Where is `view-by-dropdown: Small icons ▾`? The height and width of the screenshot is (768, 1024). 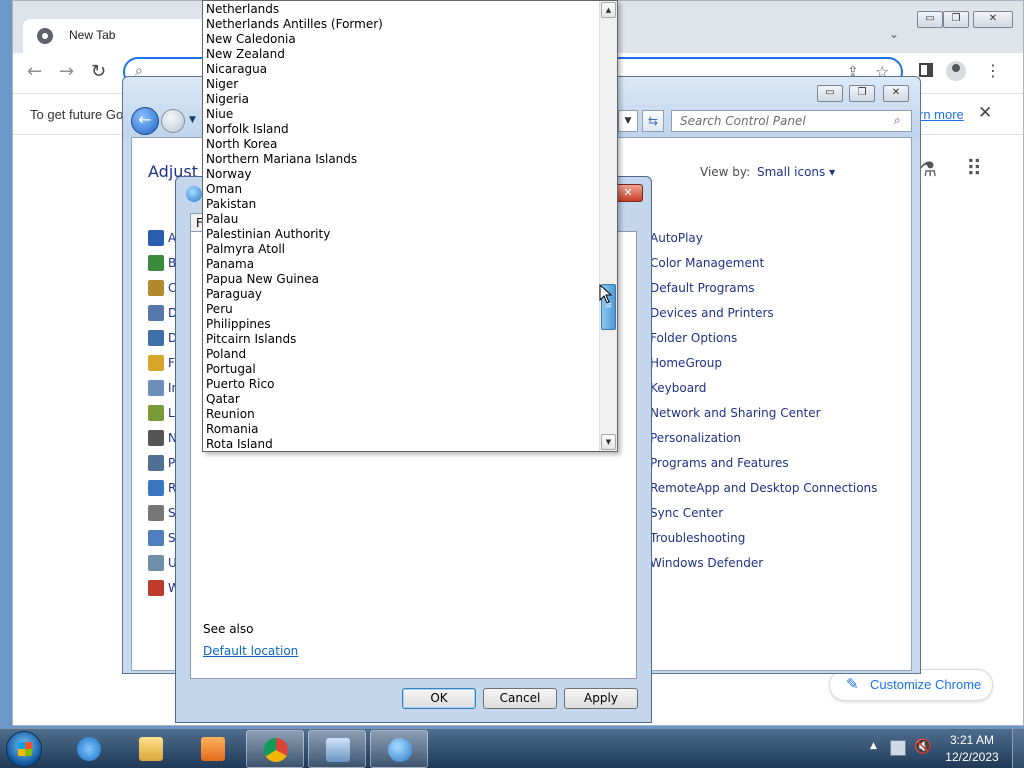 view-by-dropdown: Small icons ▾ is located at coordinates (796, 172).